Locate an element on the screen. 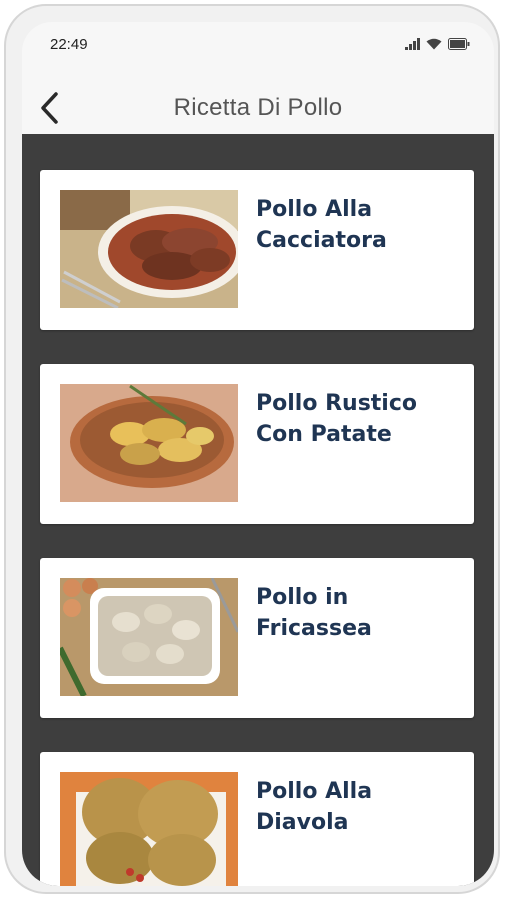 This screenshot has height=900, width=506. status-icons is located at coordinates (437, 43).